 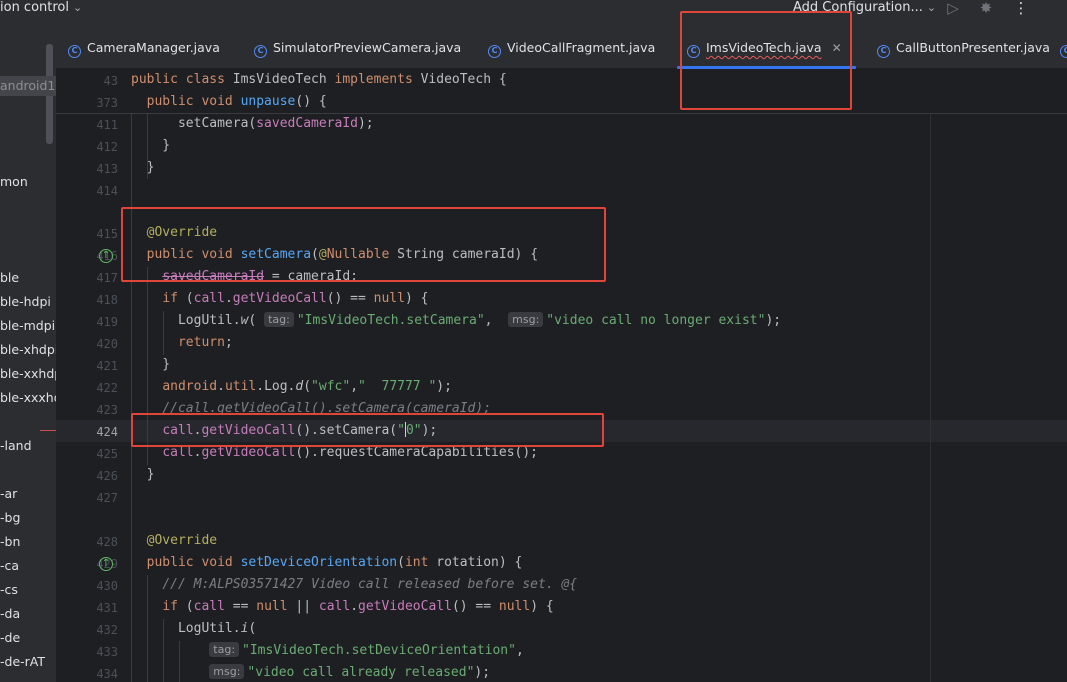 I want to click on run-icon: ▷, so click(x=953, y=8).